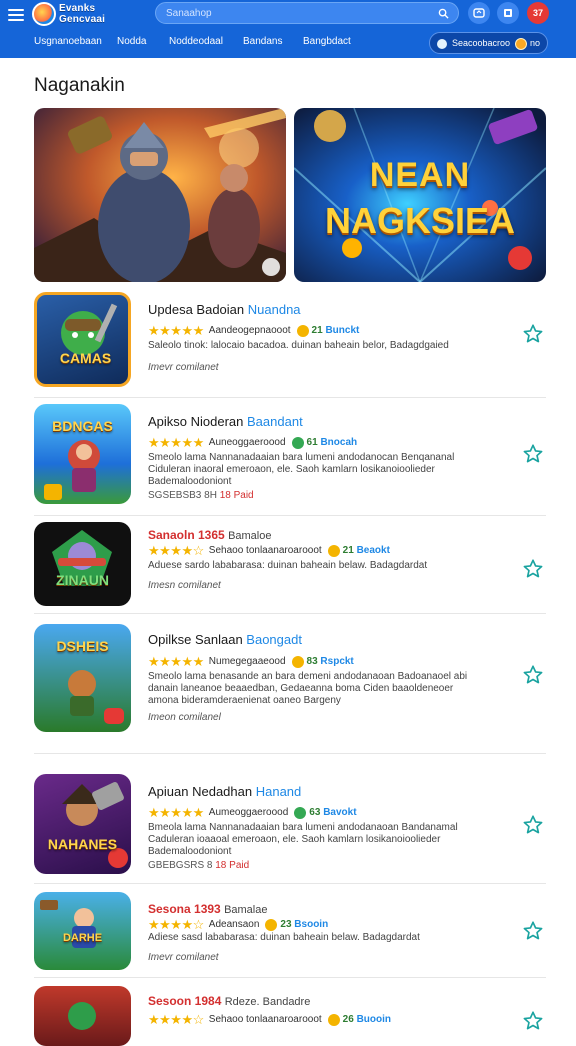  I want to click on app-icon, so click(82, 1016).